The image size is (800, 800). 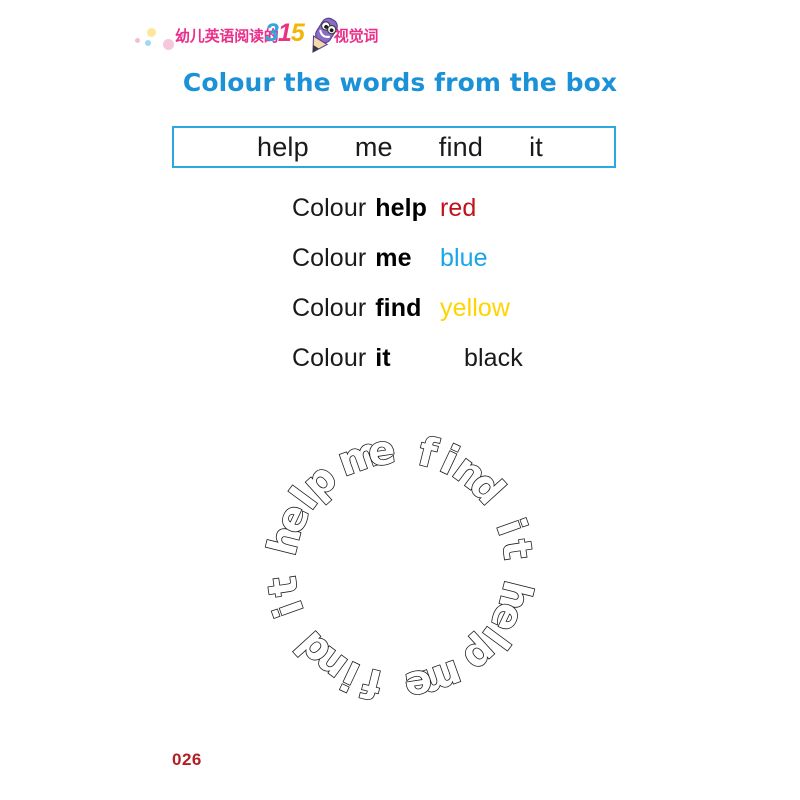 I want to click on box-word: find, so click(x=461, y=146).